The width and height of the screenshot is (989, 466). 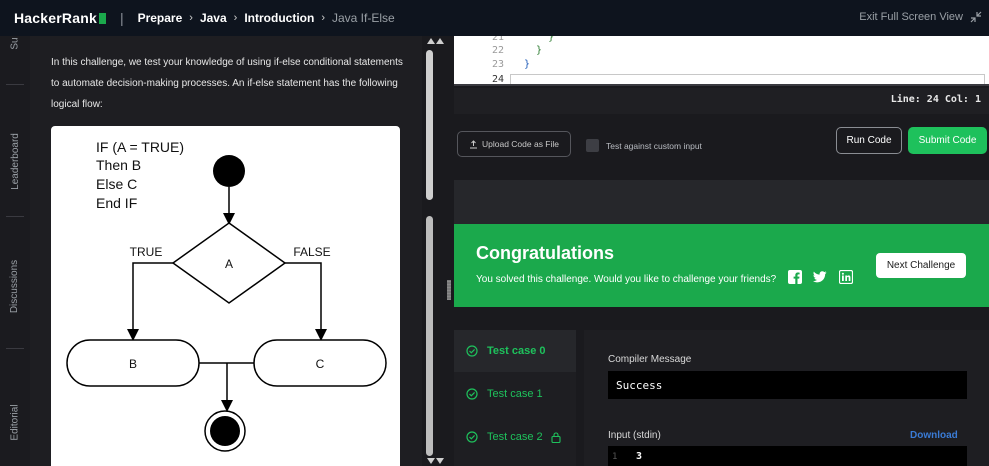 What do you see at coordinates (846, 277) in the screenshot?
I see `linkedin-icon` at bounding box center [846, 277].